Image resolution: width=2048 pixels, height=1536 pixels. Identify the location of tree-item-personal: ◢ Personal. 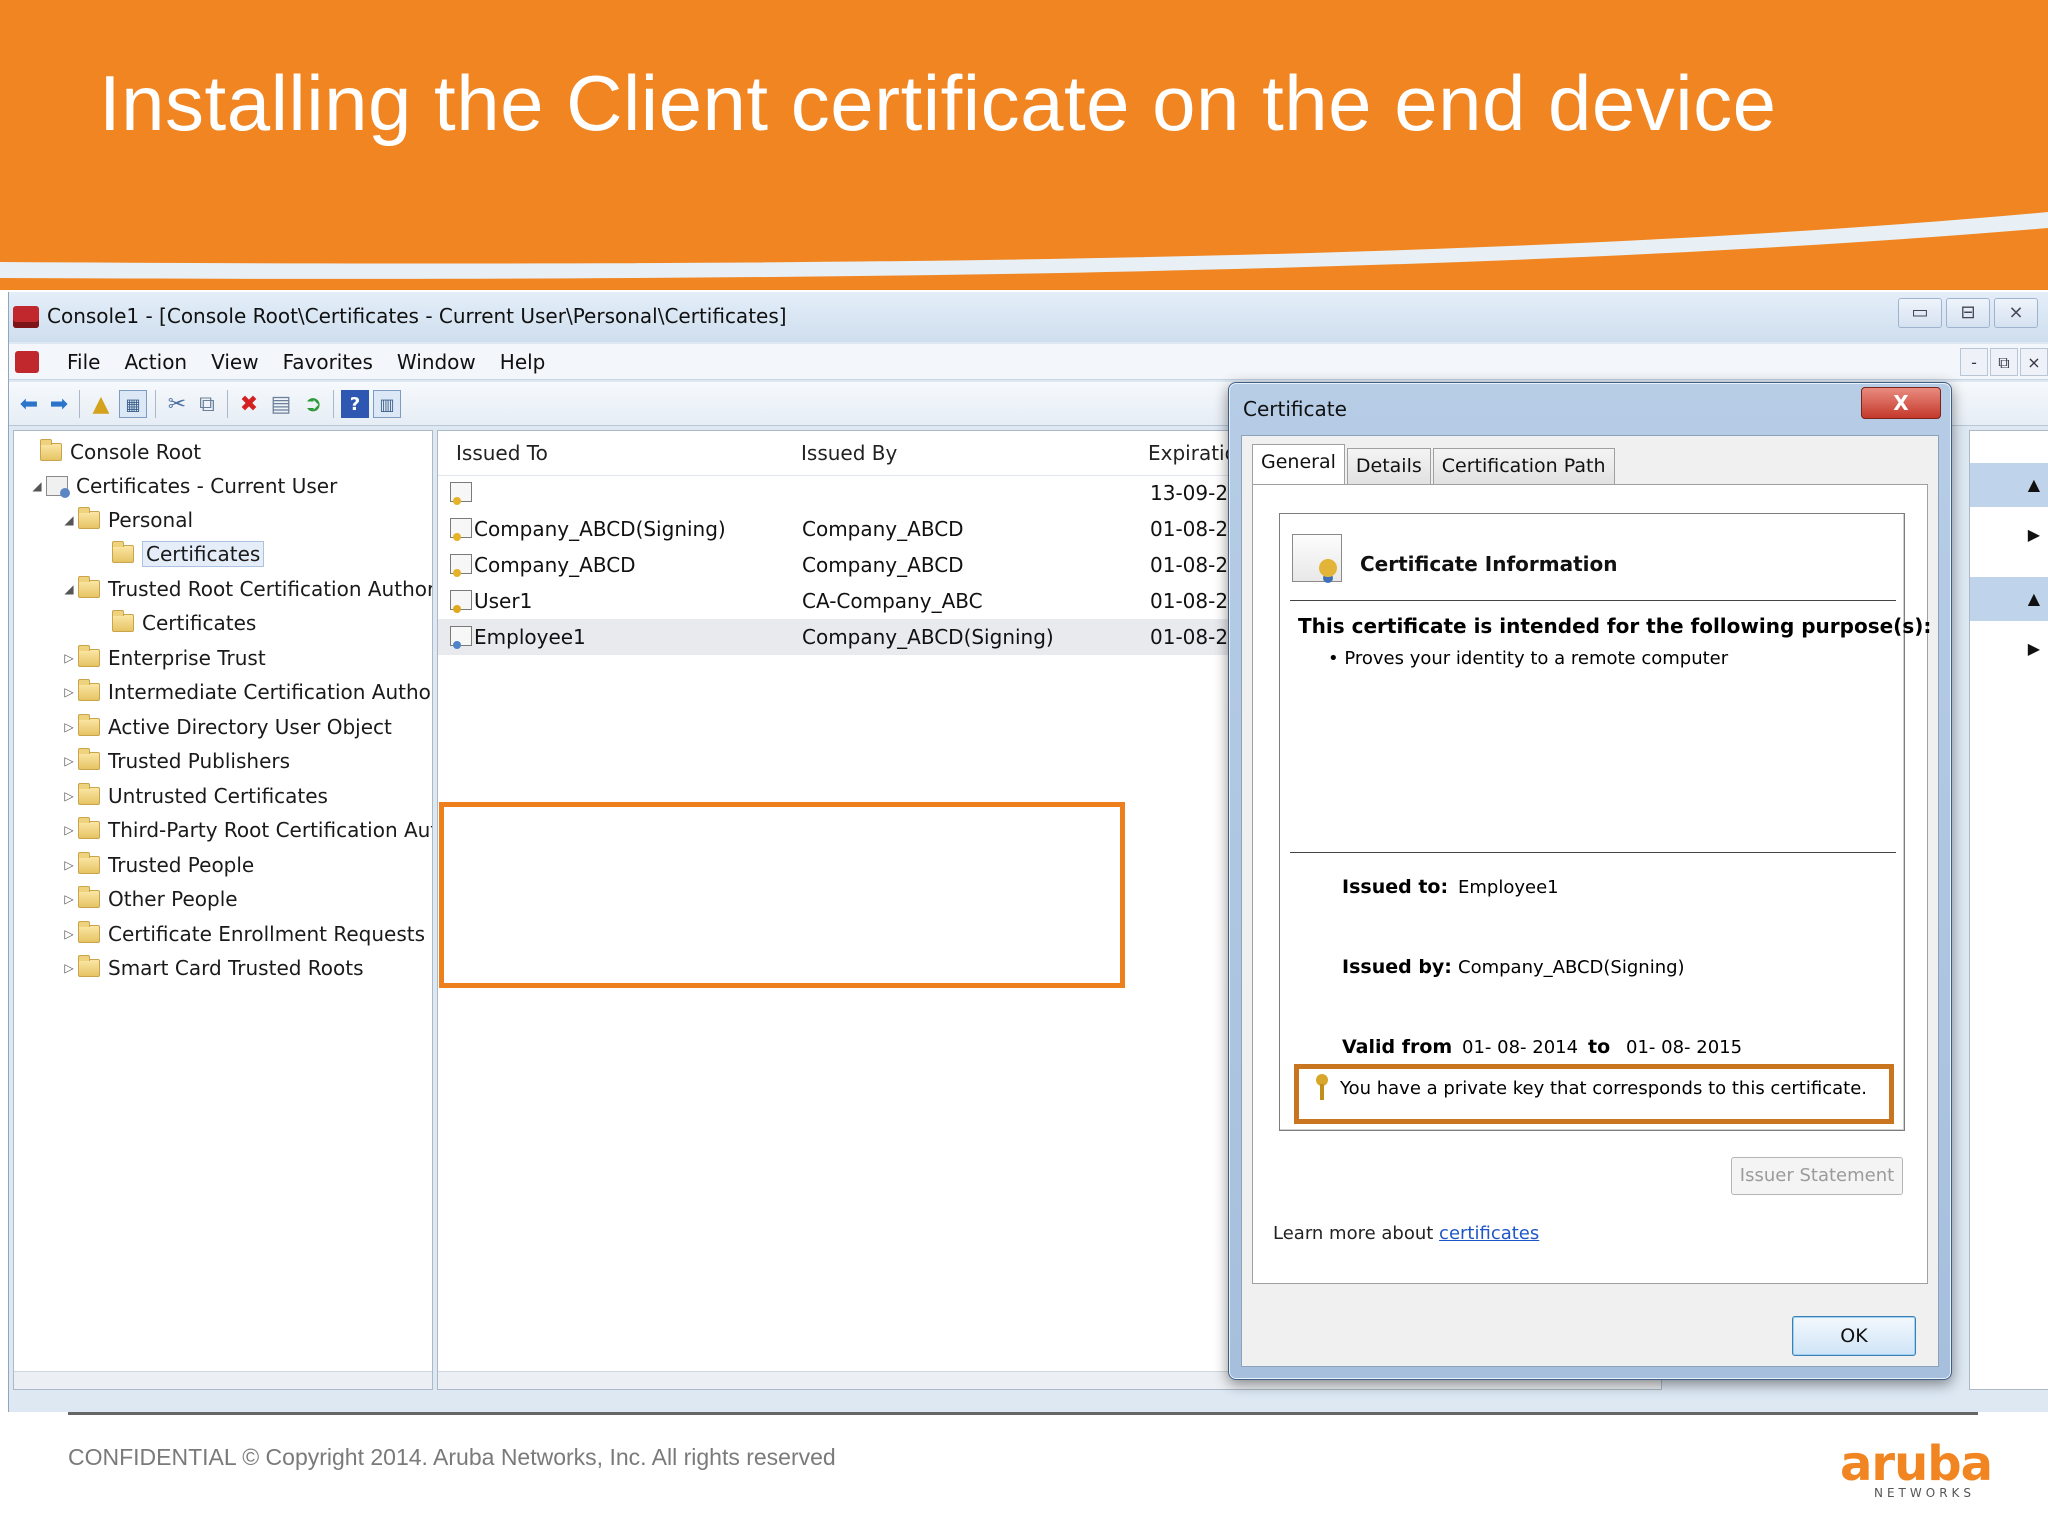
(126, 520).